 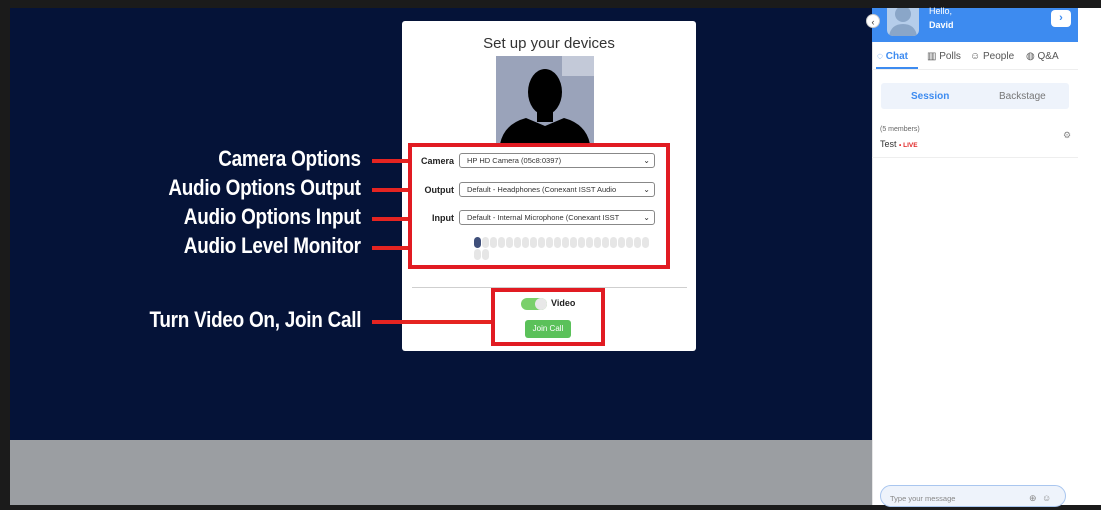 What do you see at coordinates (888, 144) in the screenshot?
I see `room-name: Test` at bounding box center [888, 144].